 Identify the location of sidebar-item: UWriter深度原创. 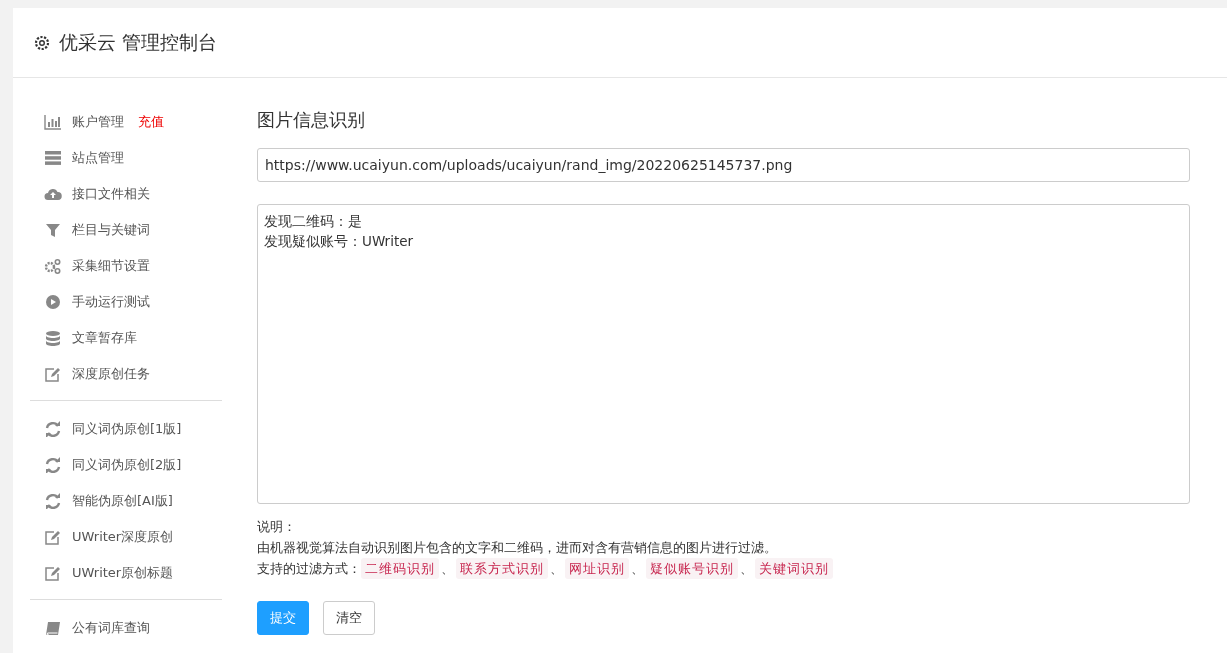
(123, 537).